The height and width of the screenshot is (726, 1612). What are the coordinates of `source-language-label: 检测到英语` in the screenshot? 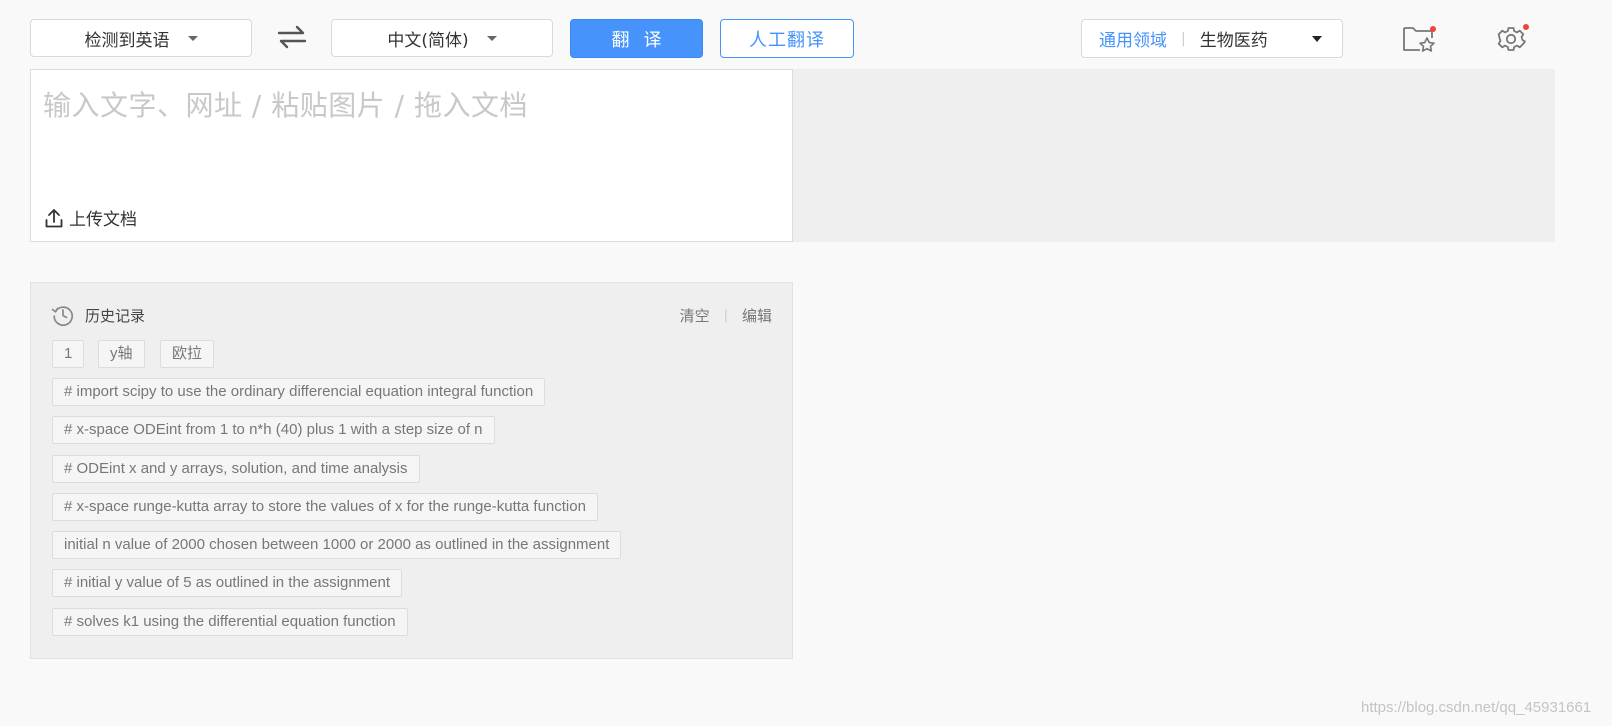 It's located at (127, 40).